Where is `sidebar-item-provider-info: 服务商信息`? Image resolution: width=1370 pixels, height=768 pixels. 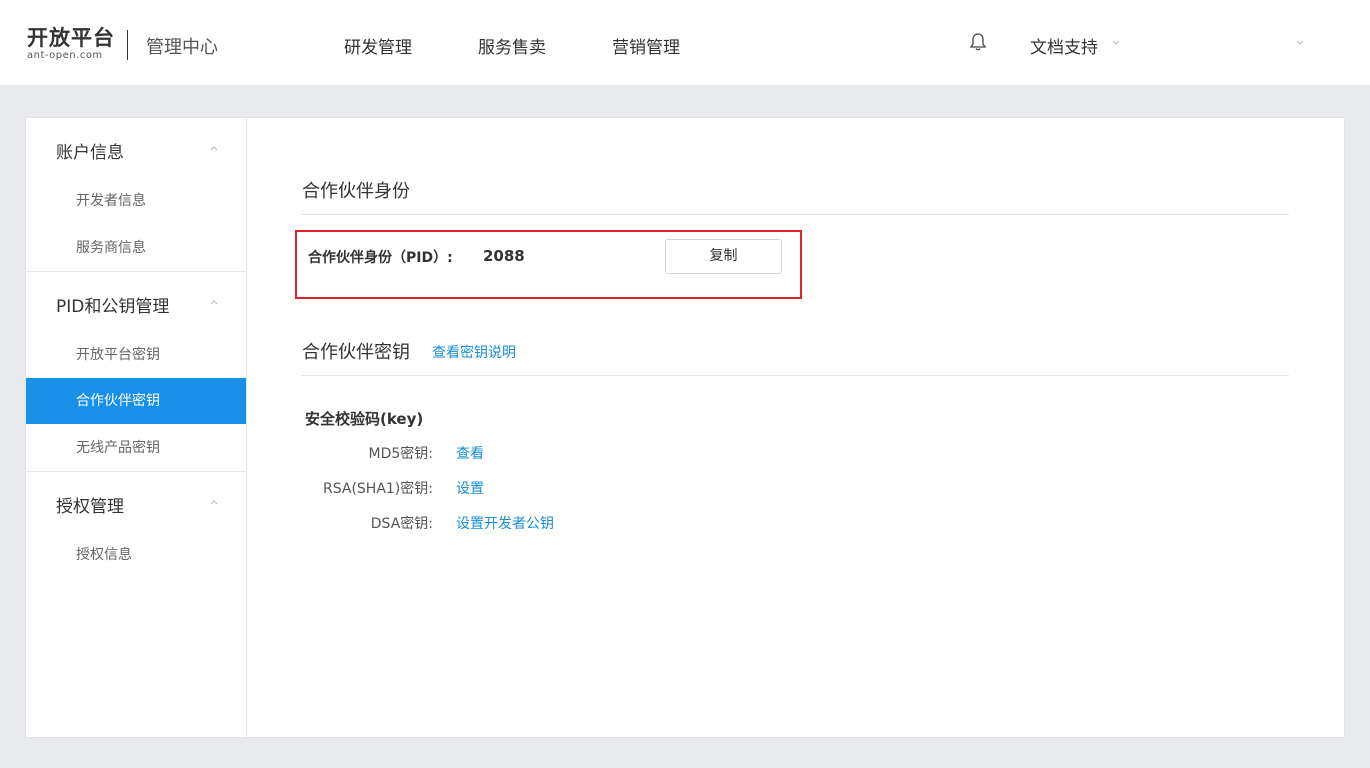 sidebar-item-provider-info: 服务商信息 is located at coordinates (136, 248).